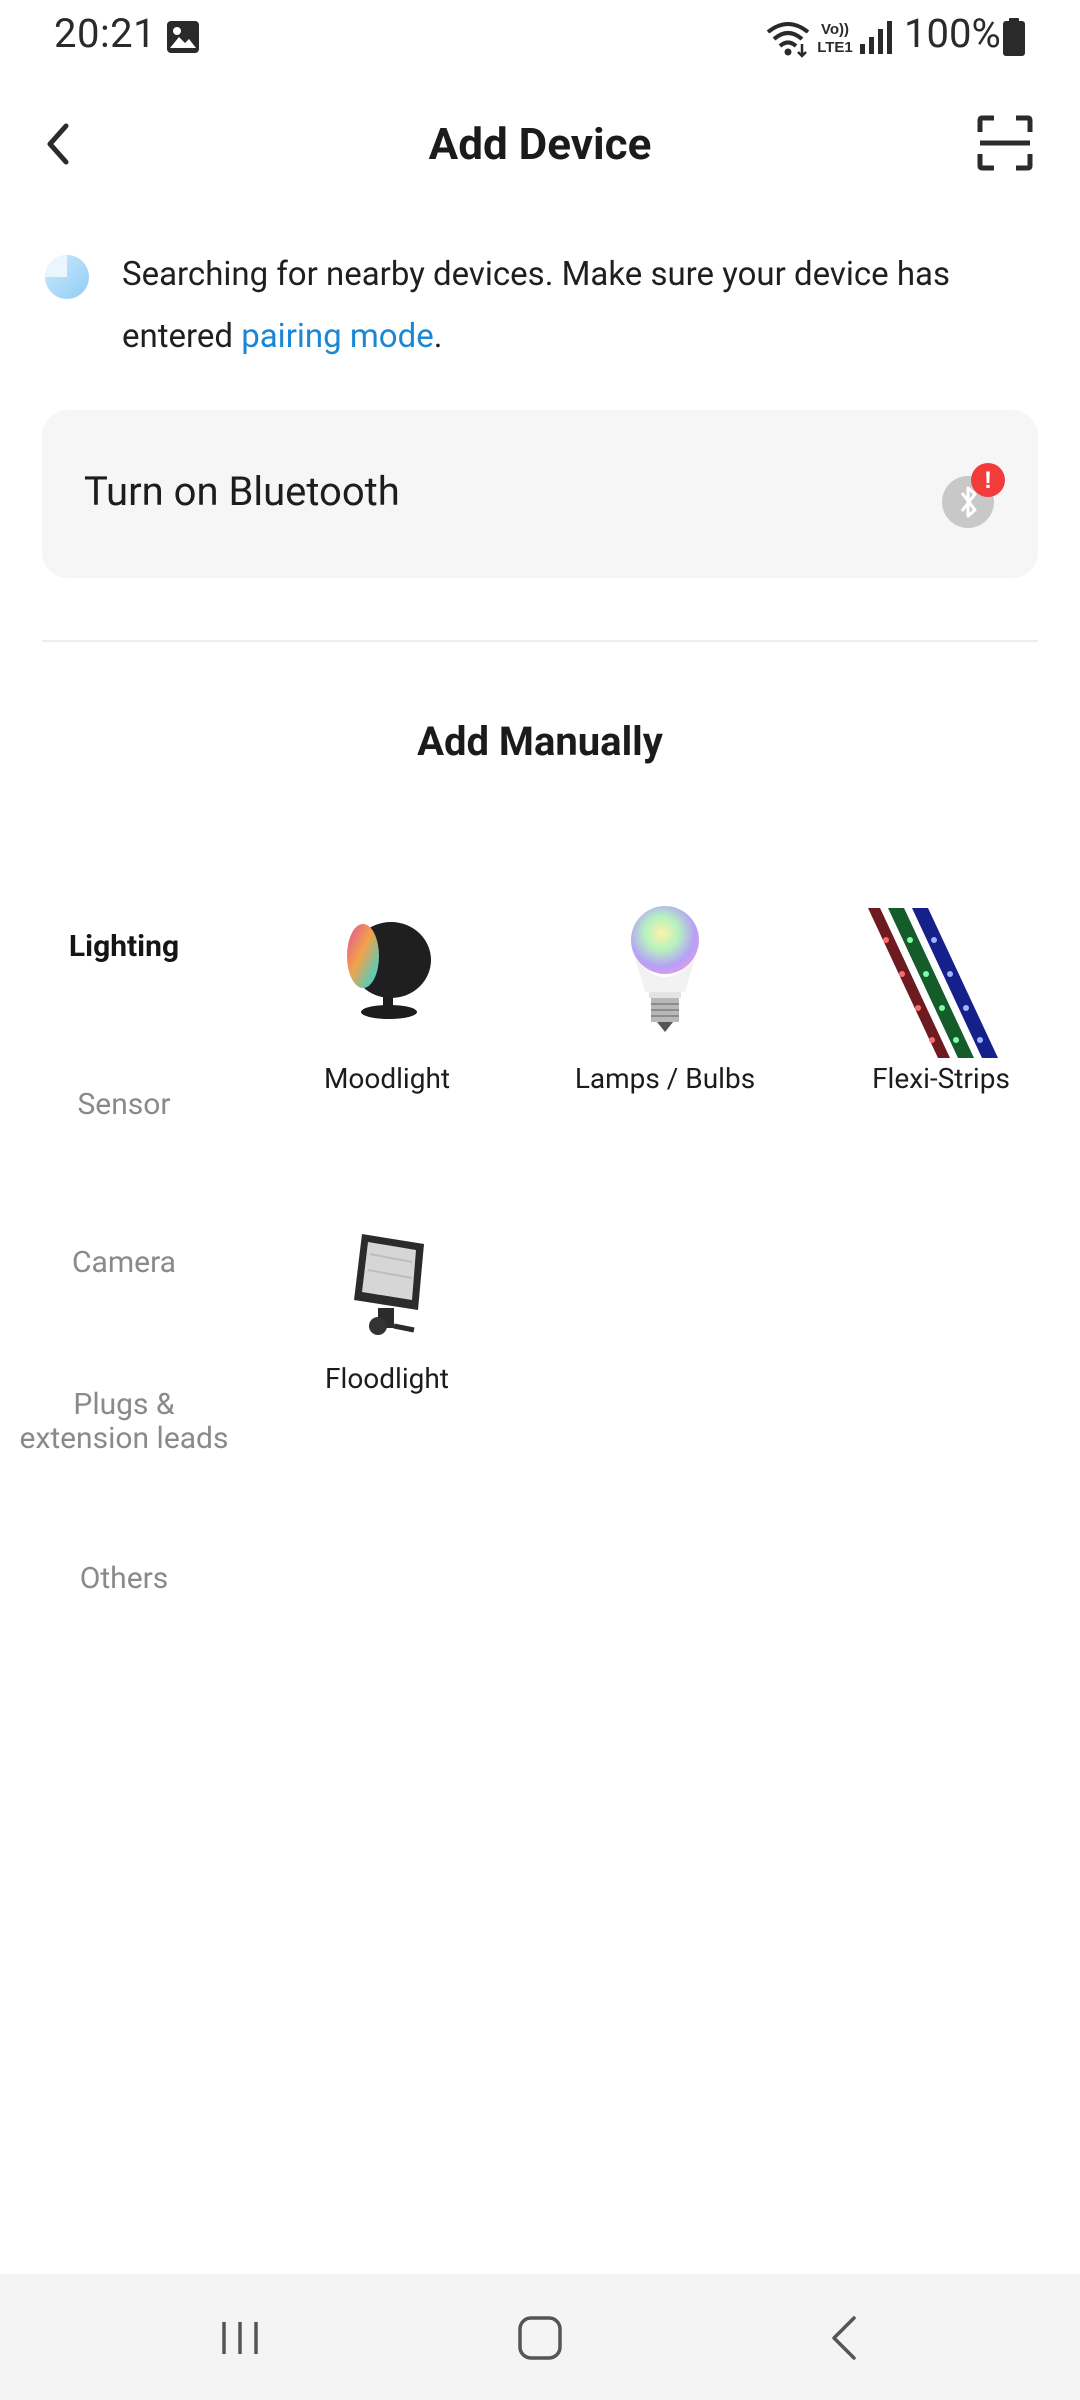 Image resolution: width=1080 pixels, height=2400 pixels. I want to click on home-icon, so click(540, 2338).